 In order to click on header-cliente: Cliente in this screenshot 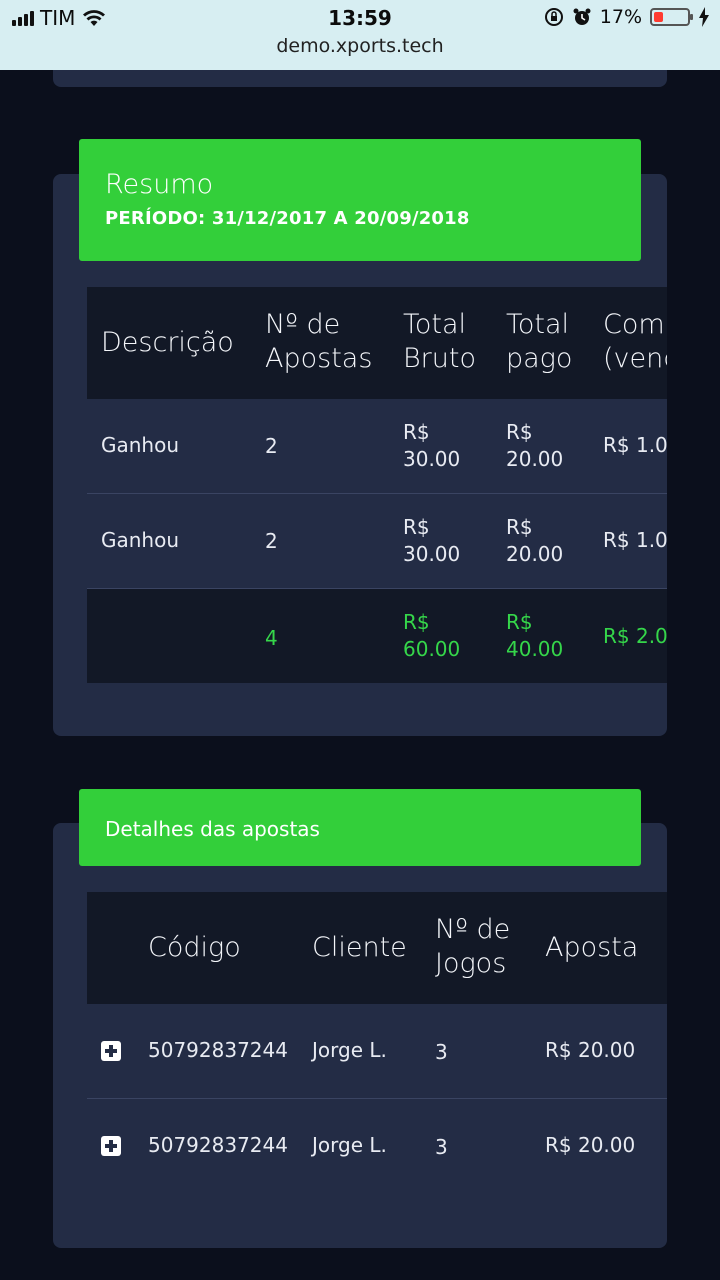, I will do `click(359, 947)`.